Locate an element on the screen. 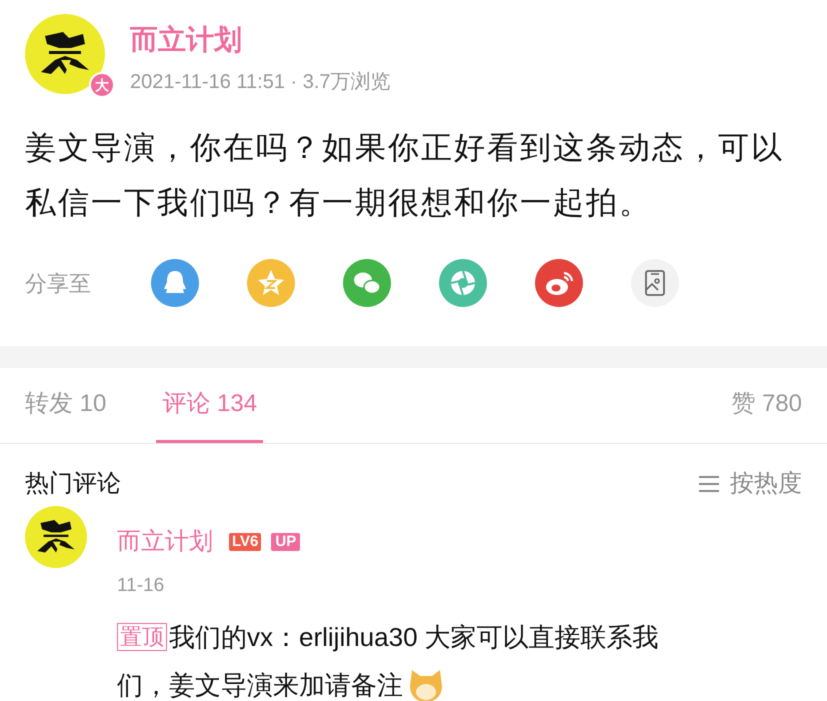 The width and height of the screenshot is (827, 701). share-label: 分享至 is located at coordinates (58, 284).